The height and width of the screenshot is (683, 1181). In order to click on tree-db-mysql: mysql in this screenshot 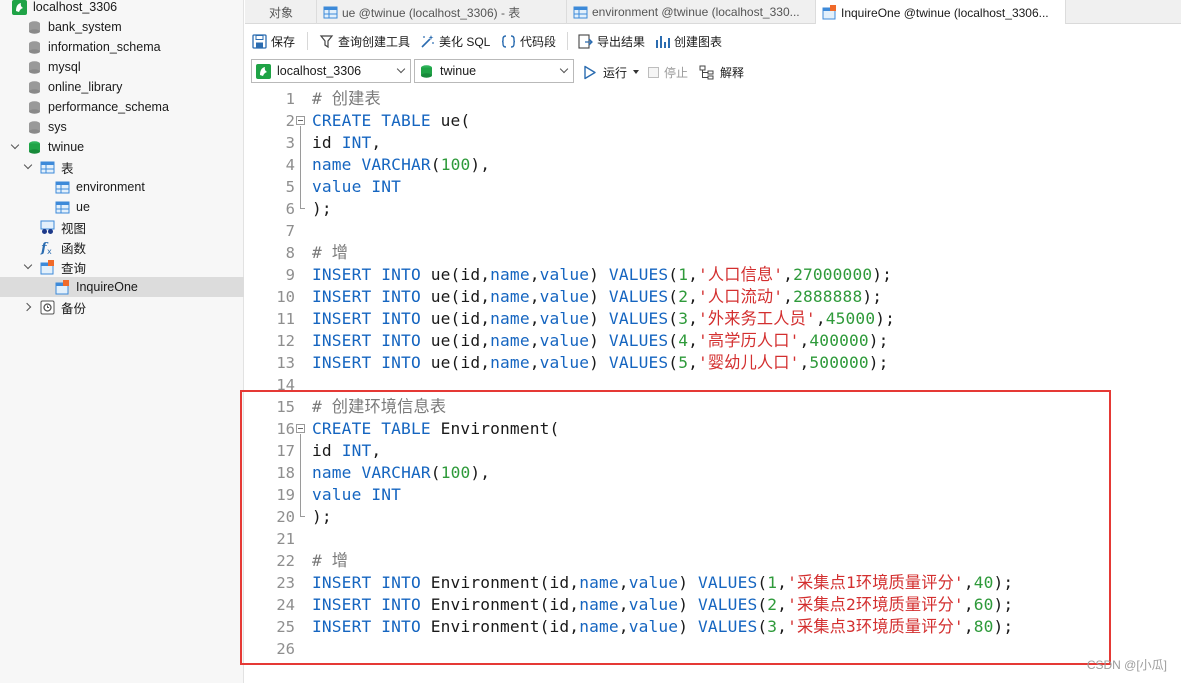, I will do `click(122, 67)`.